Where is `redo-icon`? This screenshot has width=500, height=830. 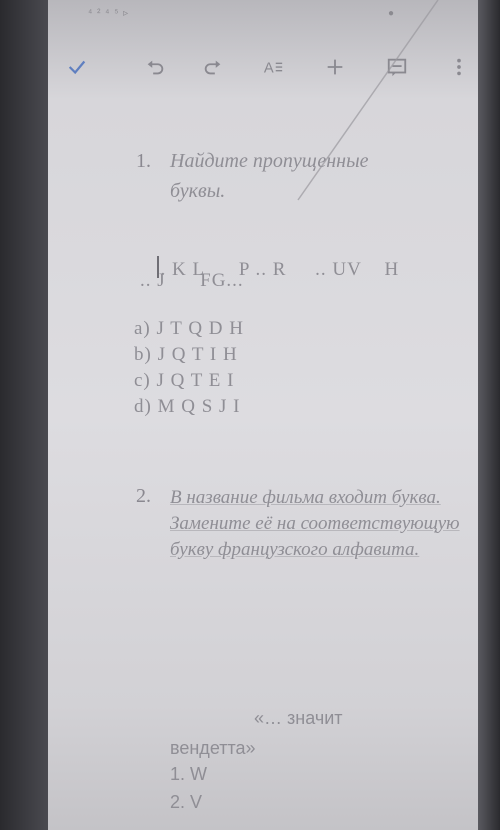 redo-icon is located at coordinates (213, 67).